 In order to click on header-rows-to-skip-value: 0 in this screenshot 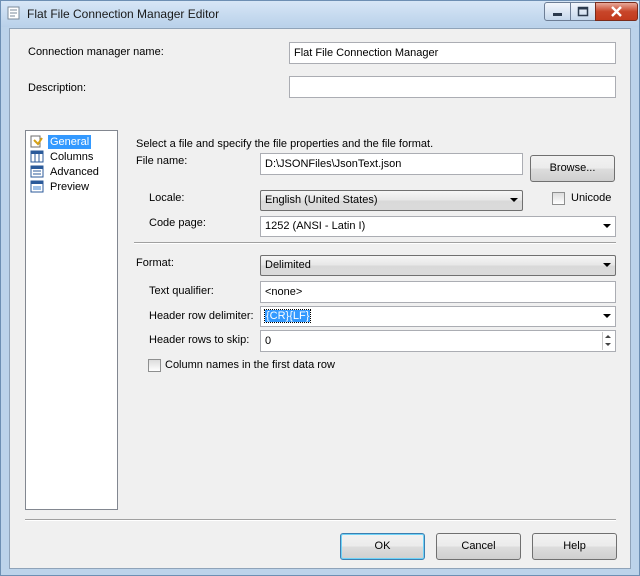, I will do `click(268, 341)`.